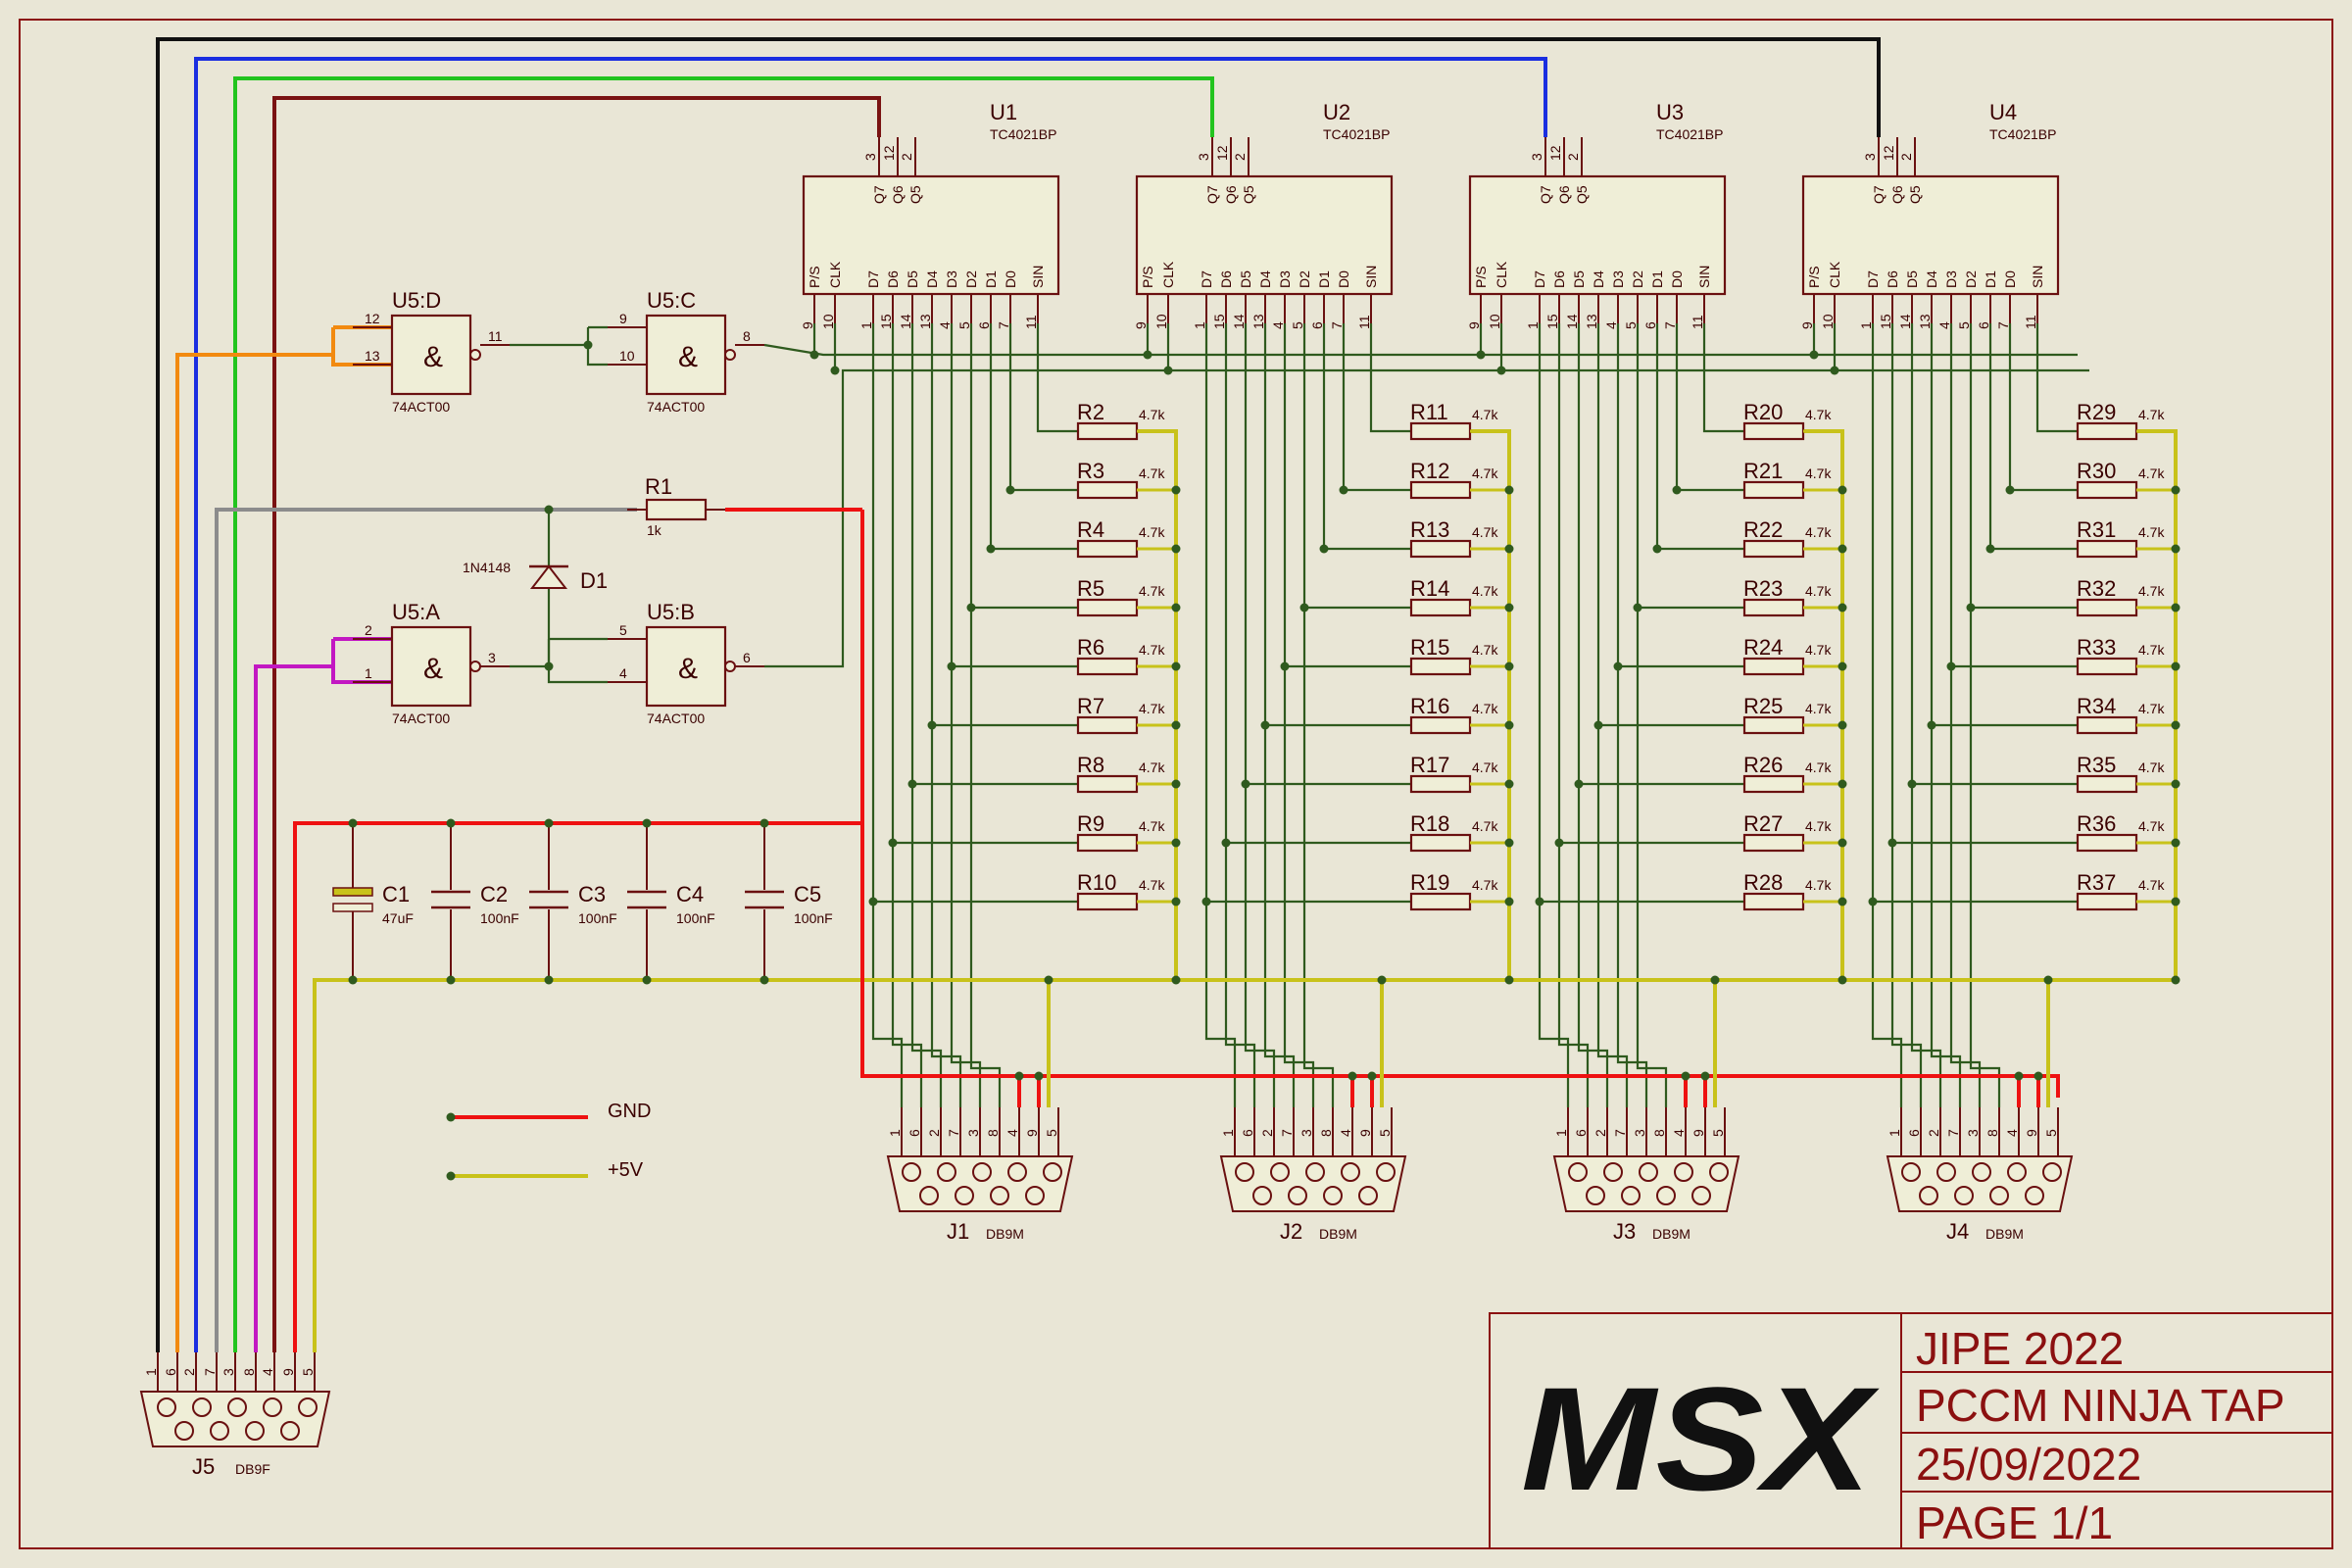 Image resolution: width=2352 pixels, height=1568 pixels. Describe the element at coordinates (1459, 890) in the screenshot. I see `resistor-r19: R19 4.7k` at that location.